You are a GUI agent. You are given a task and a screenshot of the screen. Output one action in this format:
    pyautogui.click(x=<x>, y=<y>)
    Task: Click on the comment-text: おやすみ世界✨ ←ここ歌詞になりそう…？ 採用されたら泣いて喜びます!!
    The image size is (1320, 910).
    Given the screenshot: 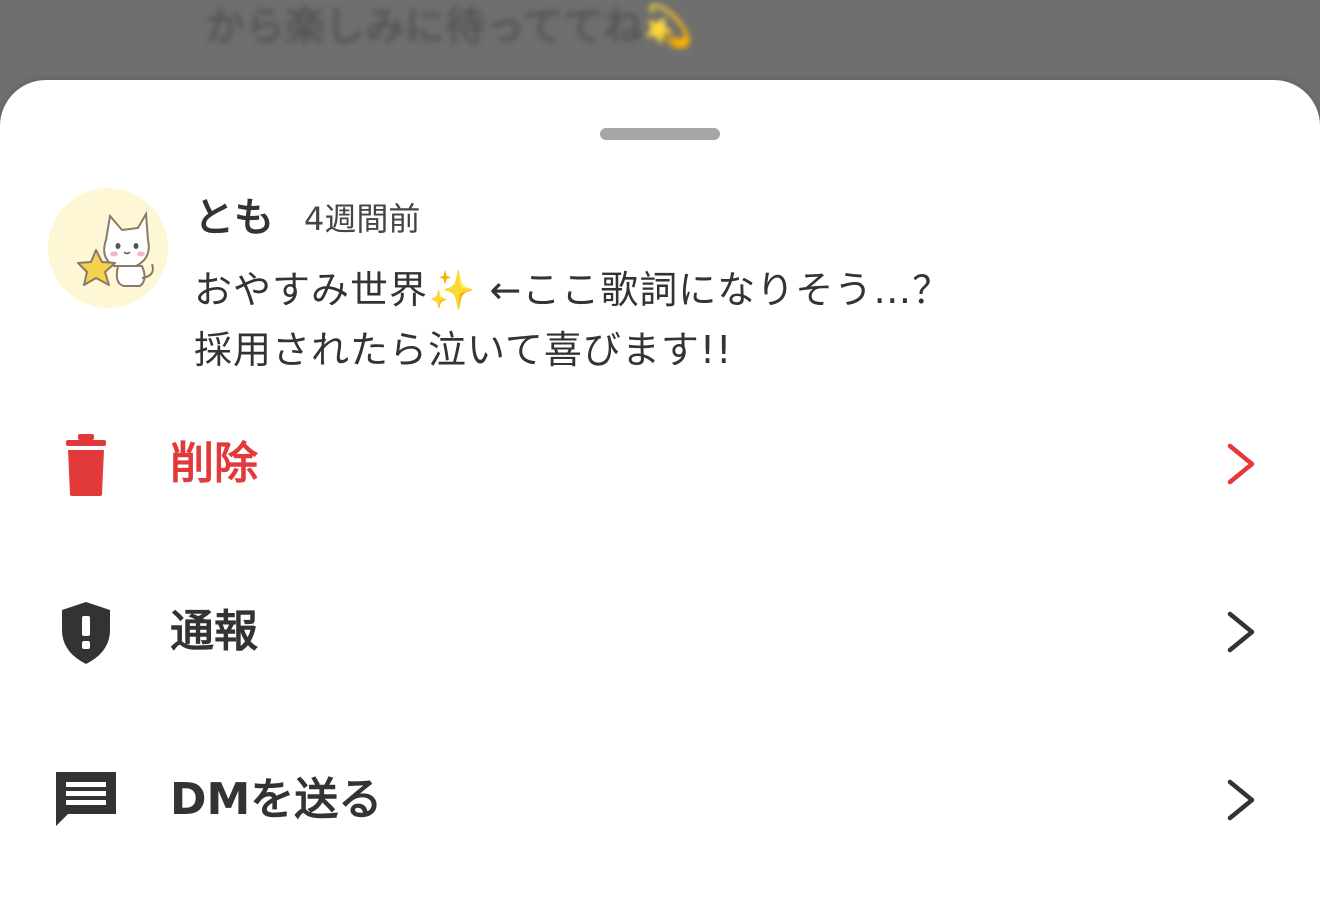 What is the action you would take?
    pyautogui.click(x=714, y=320)
    